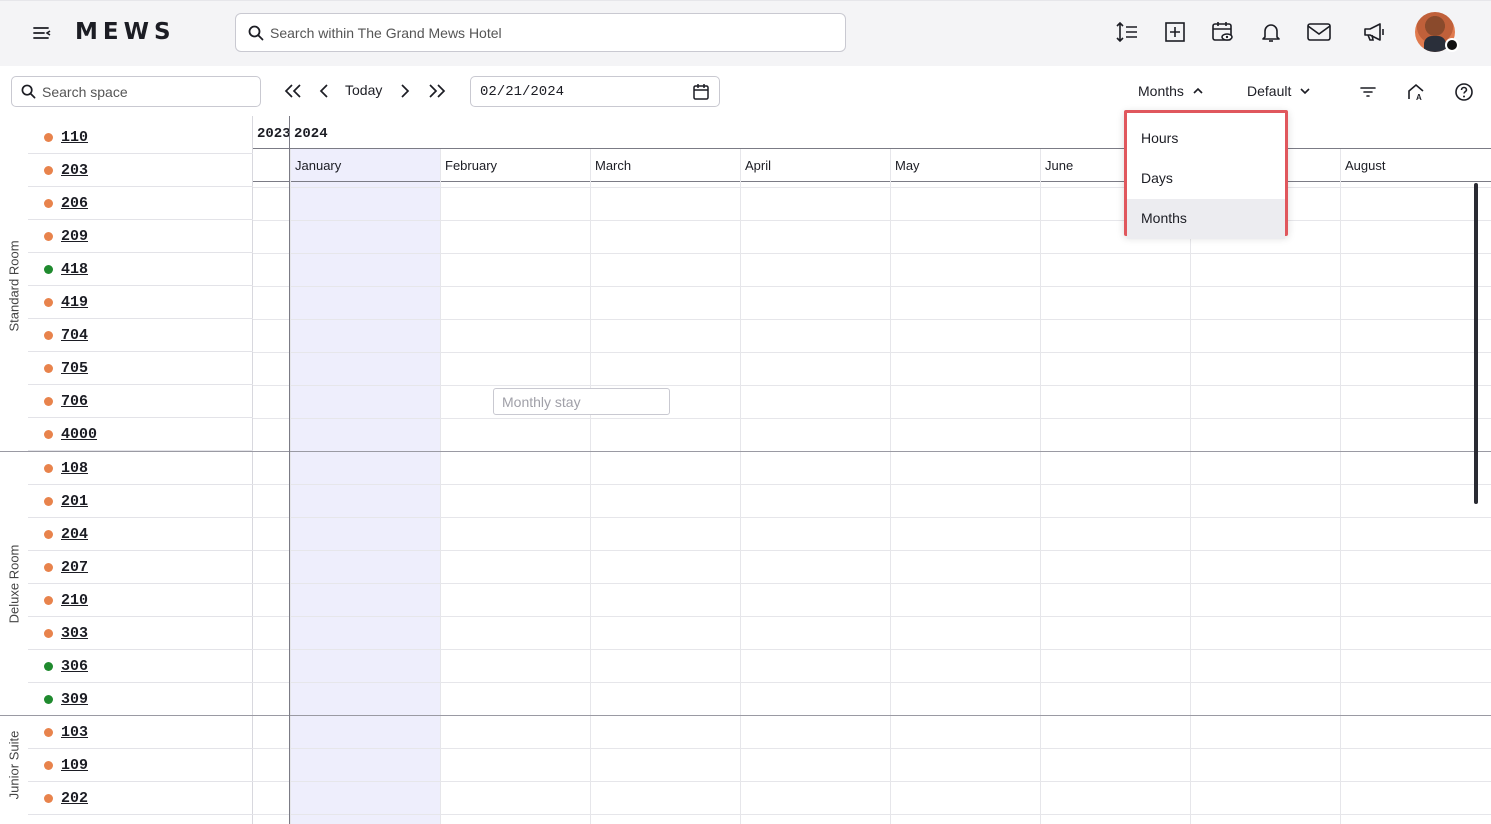 This screenshot has width=1491, height=824. What do you see at coordinates (581, 401) in the screenshot?
I see `monthly-stay-placeholder: Monthly stay` at bounding box center [581, 401].